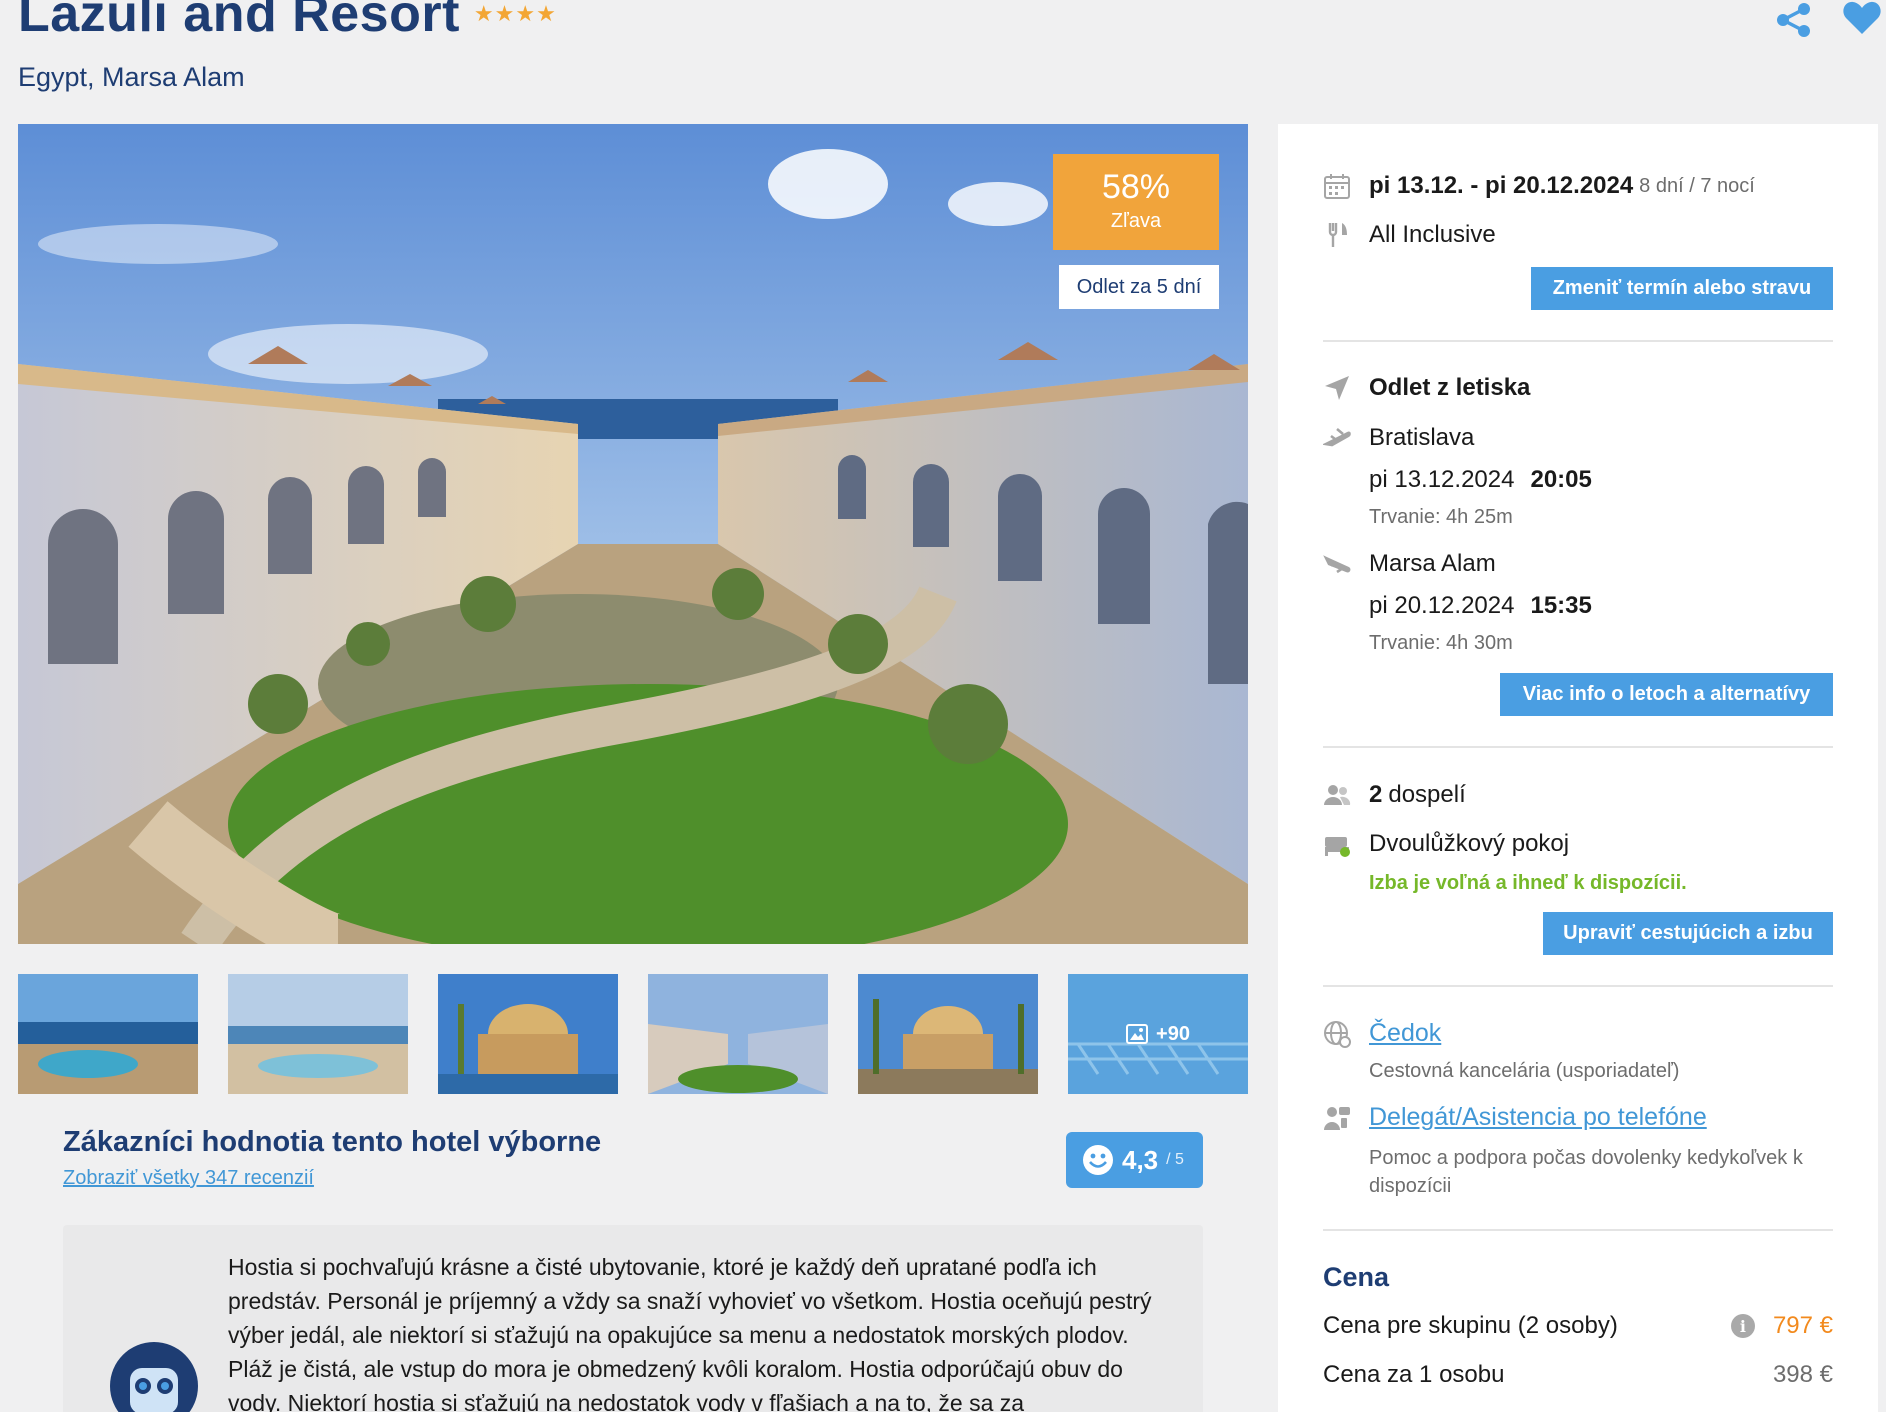  I want to click on flight-heading-row: Odlet z letiska, so click(1426, 388).